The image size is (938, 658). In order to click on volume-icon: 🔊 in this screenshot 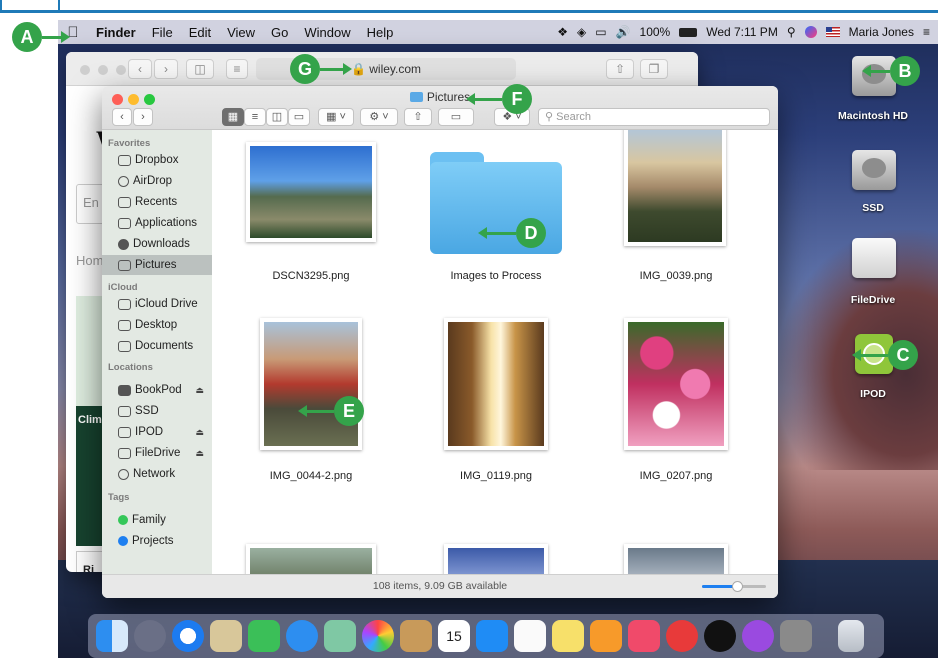, I will do `click(623, 32)`.